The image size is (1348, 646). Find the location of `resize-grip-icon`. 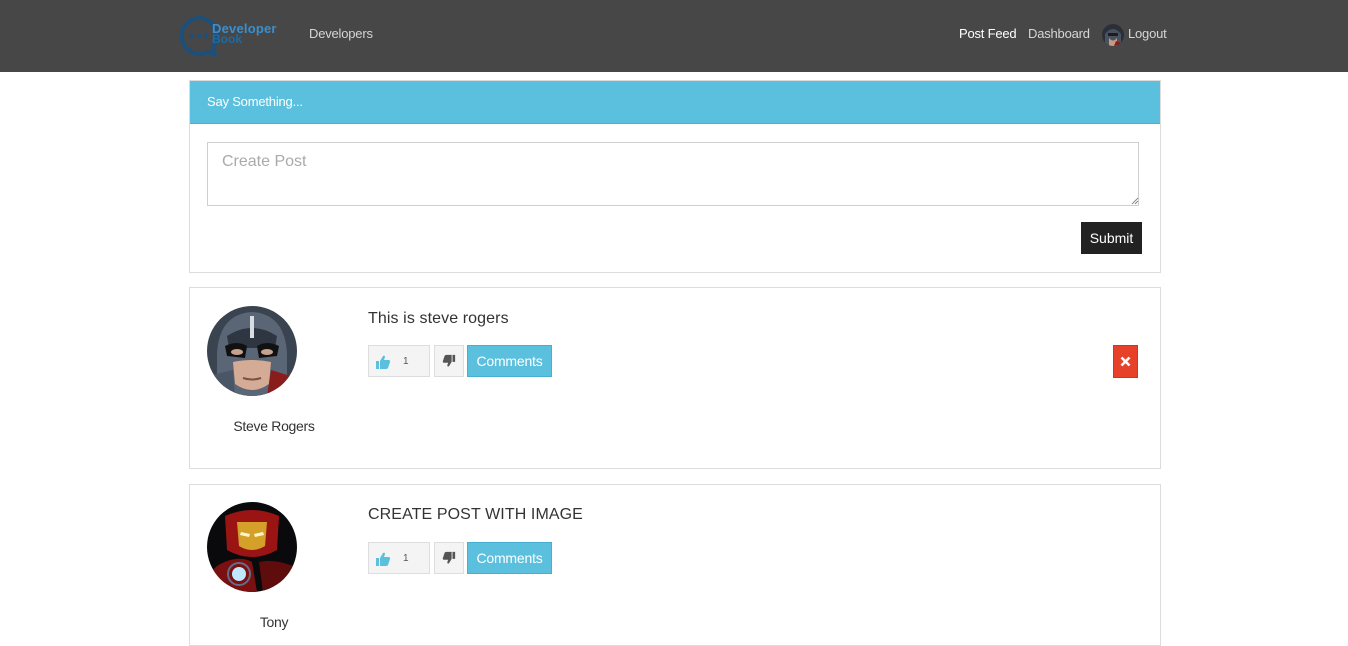

resize-grip-icon is located at coordinates (1135, 201).